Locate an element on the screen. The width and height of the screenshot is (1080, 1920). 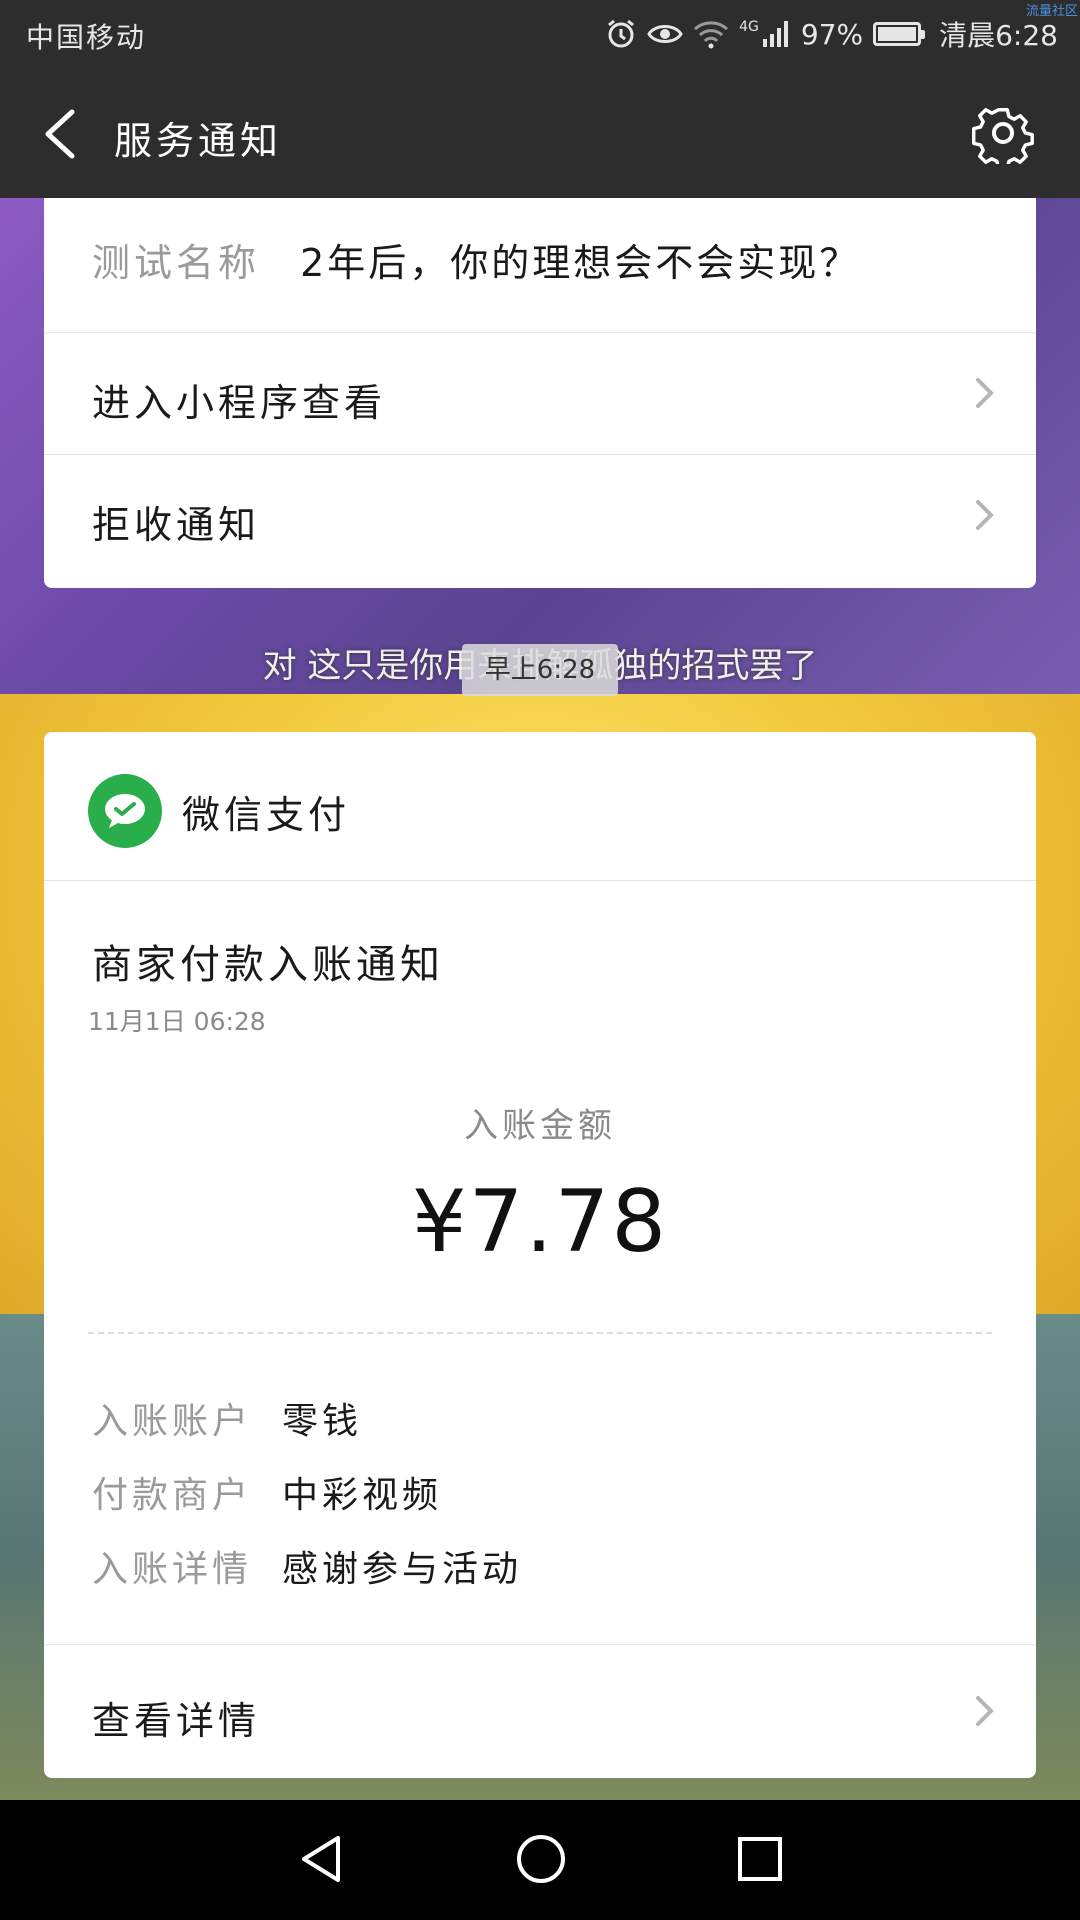
detail-value: 感谢参与活动 is located at coordinates (402, 1569).